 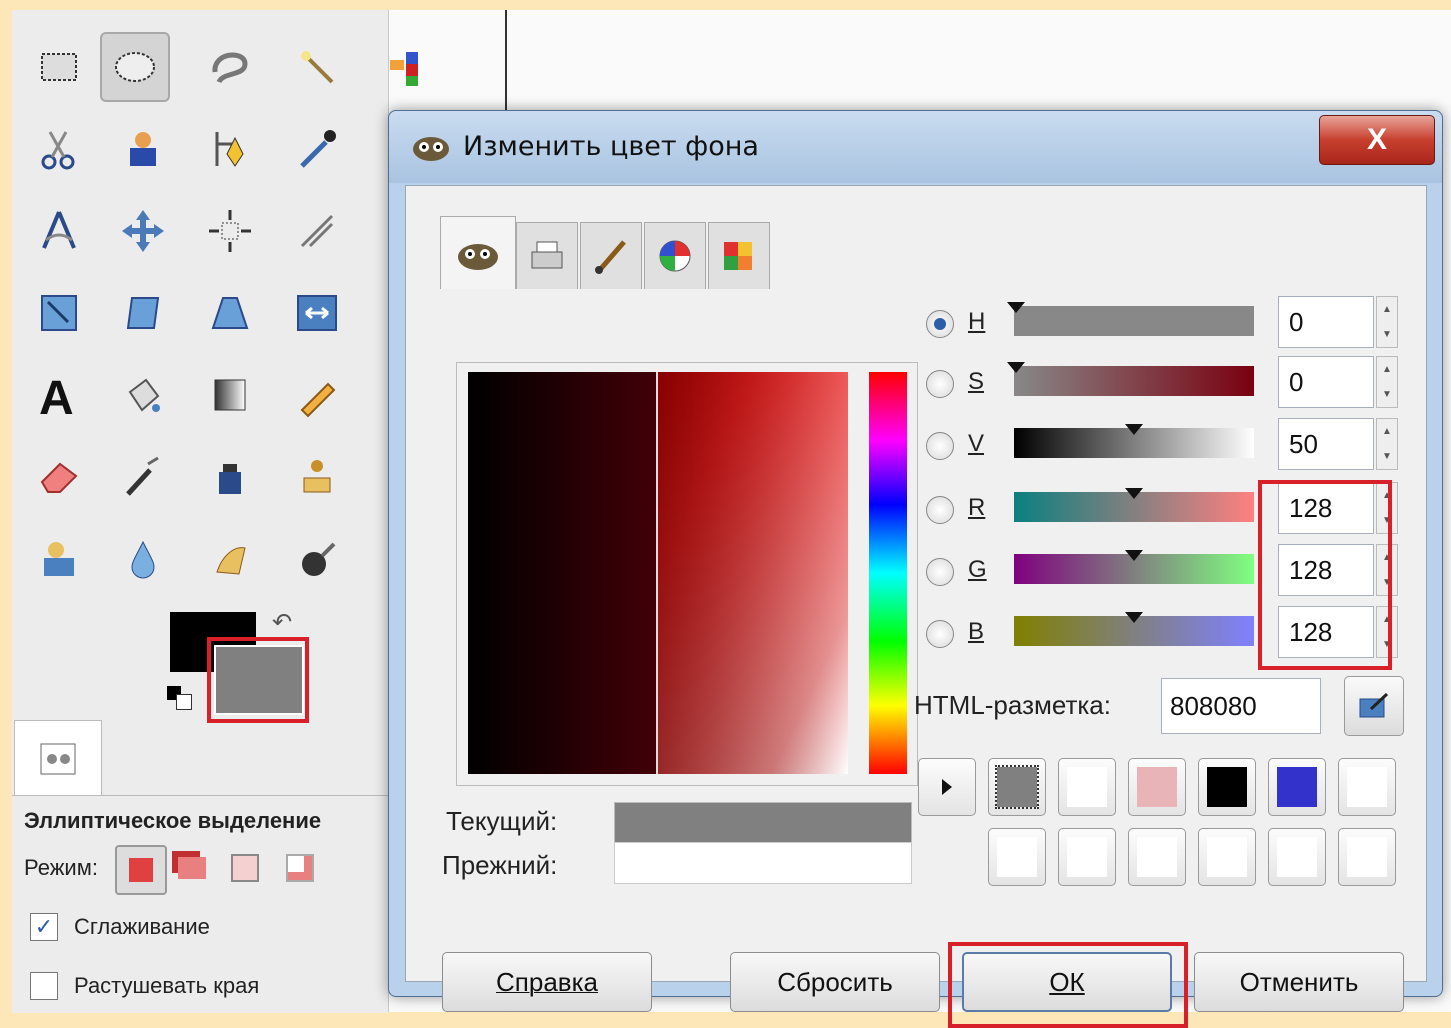 I want to click on ink-icon, so click(x=230, y=477).